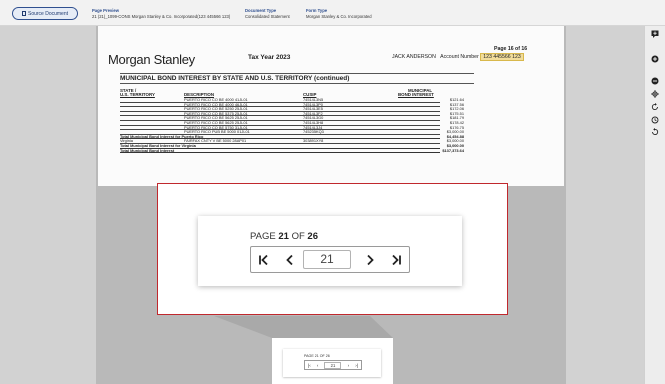  I want to click on previous-page-button, so click(290, 259).